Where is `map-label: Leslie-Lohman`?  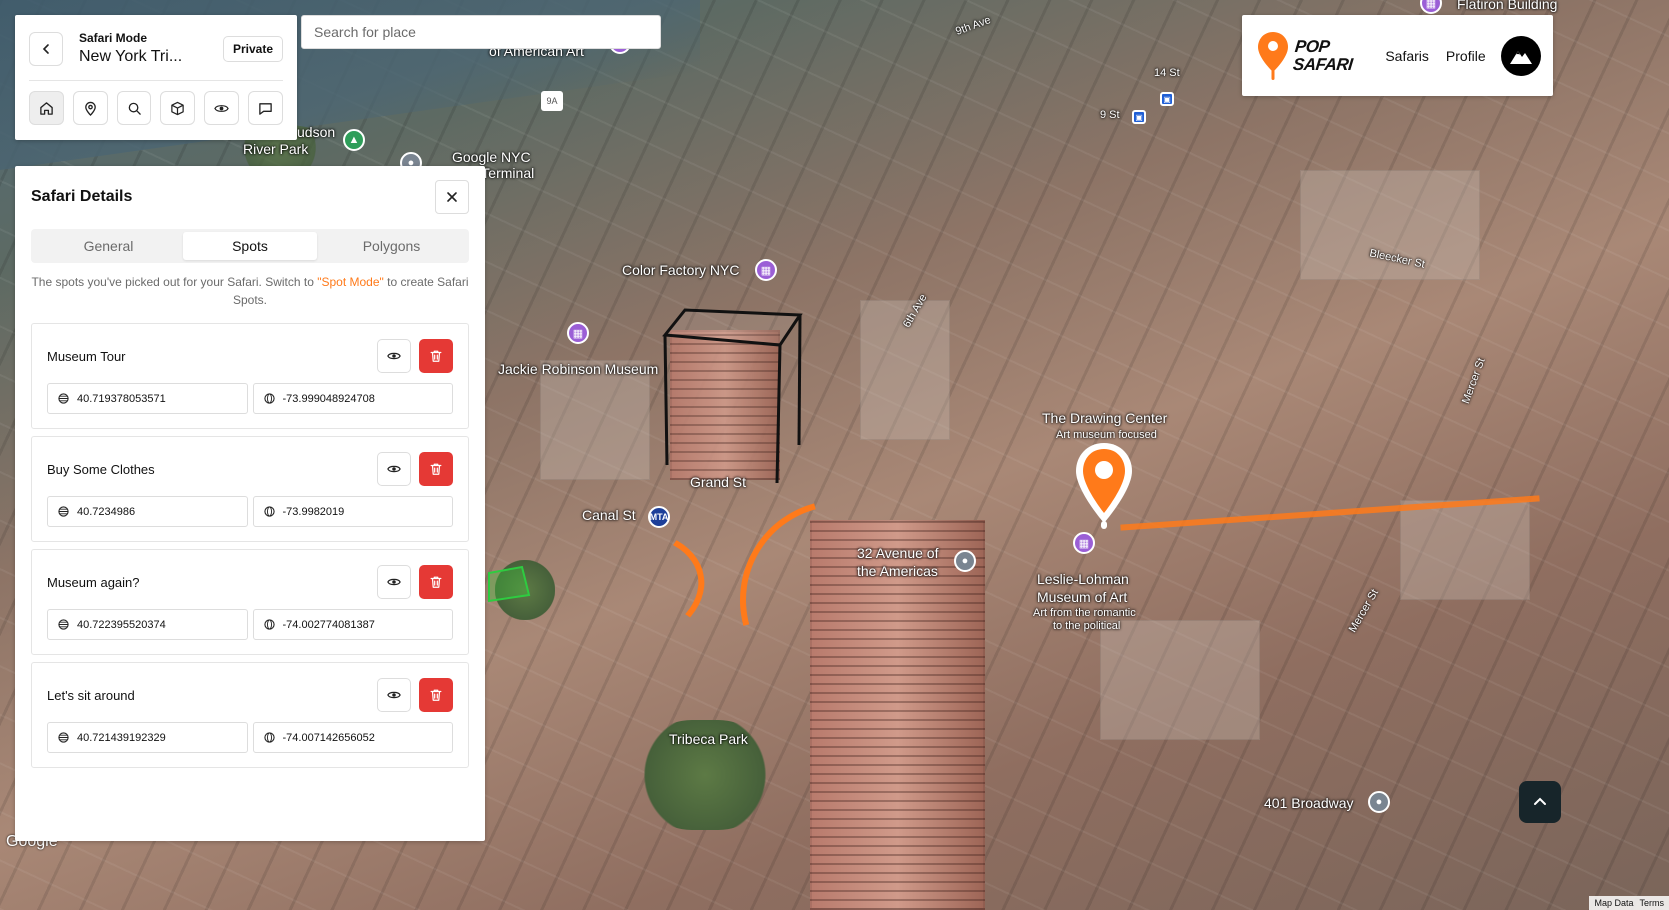
map-label: Leslie-Lohman is located at coordinates (1083, 579).